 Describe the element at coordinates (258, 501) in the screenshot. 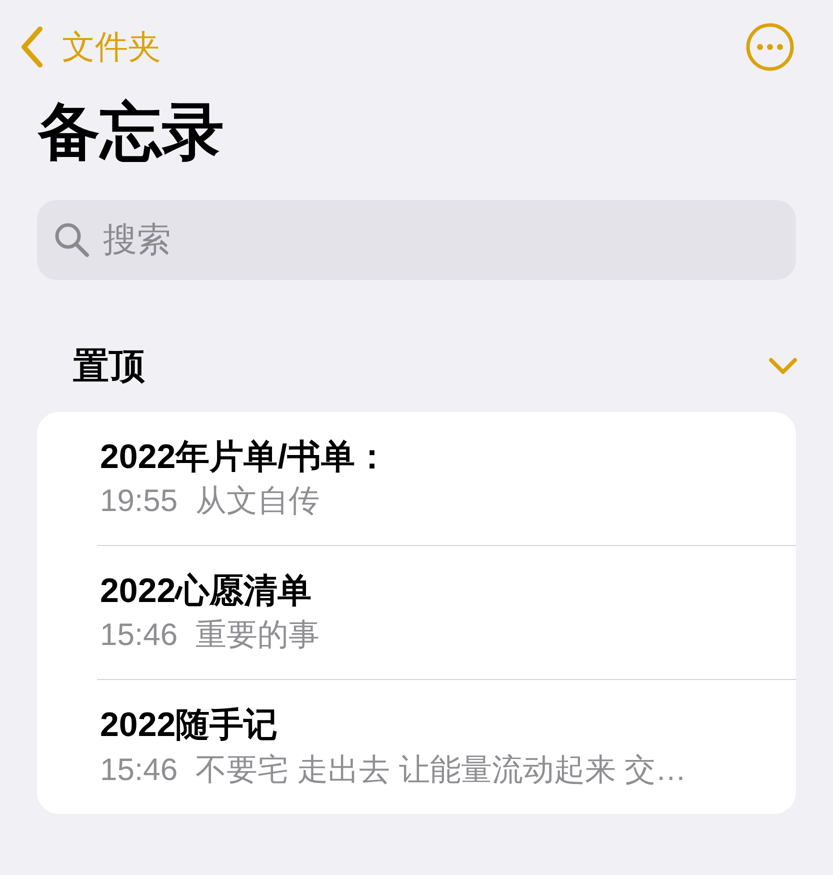

I see `note-preview: 从文自传` at that location.